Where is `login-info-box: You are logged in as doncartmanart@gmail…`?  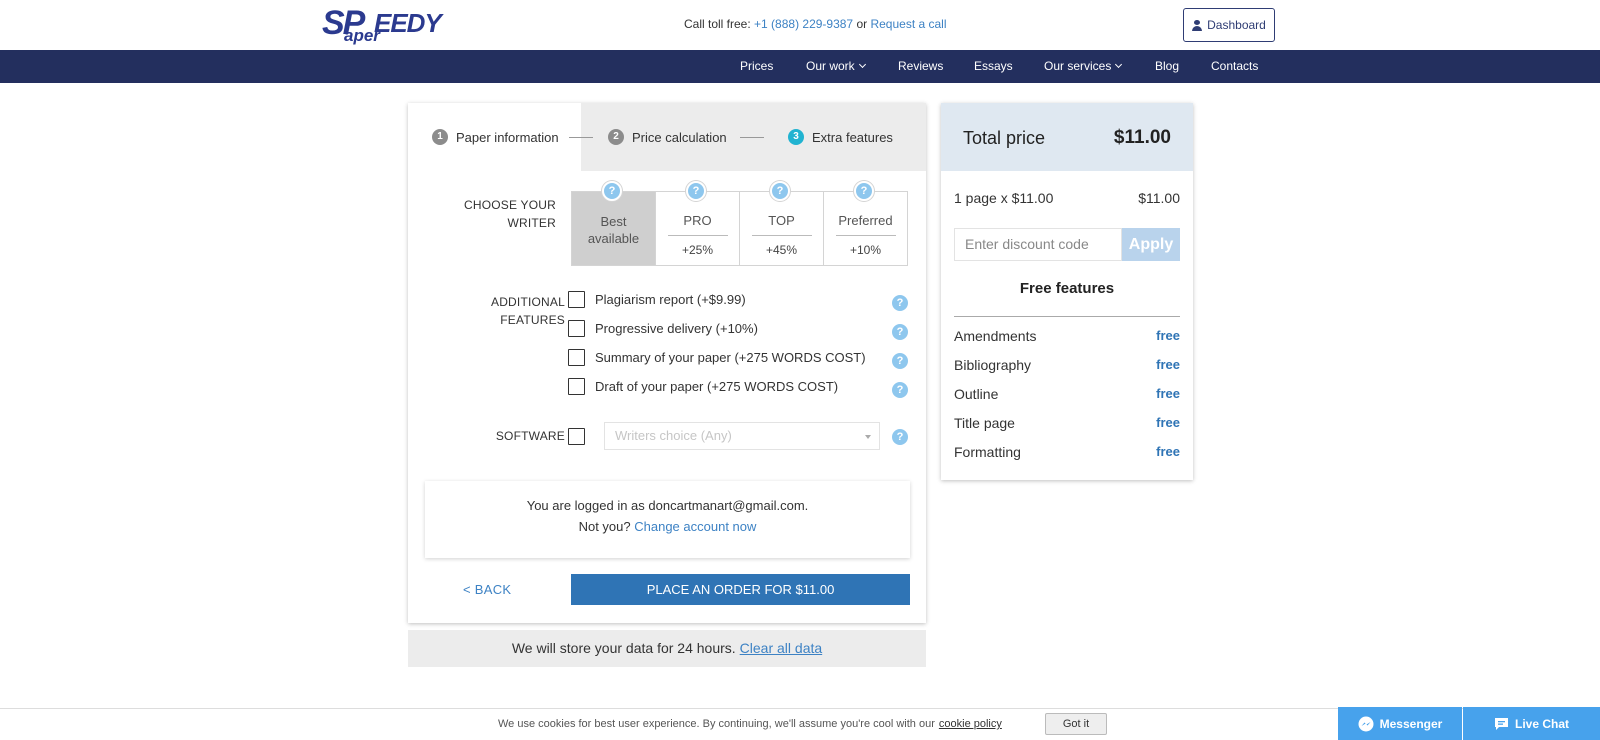
login-info-box: You are logged in as doncartmanart@gmail… is located at coordinates (667, 519).